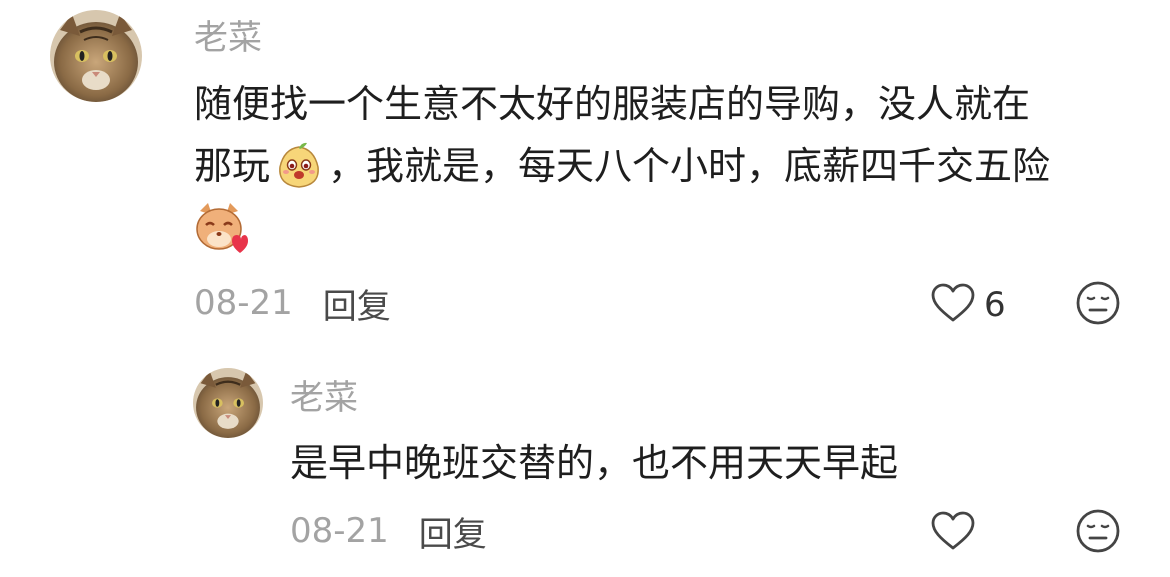 The width and height of the screenshot is (1170, 577). I want to click on cat-heart-emoji-icon, so click(221, 228).